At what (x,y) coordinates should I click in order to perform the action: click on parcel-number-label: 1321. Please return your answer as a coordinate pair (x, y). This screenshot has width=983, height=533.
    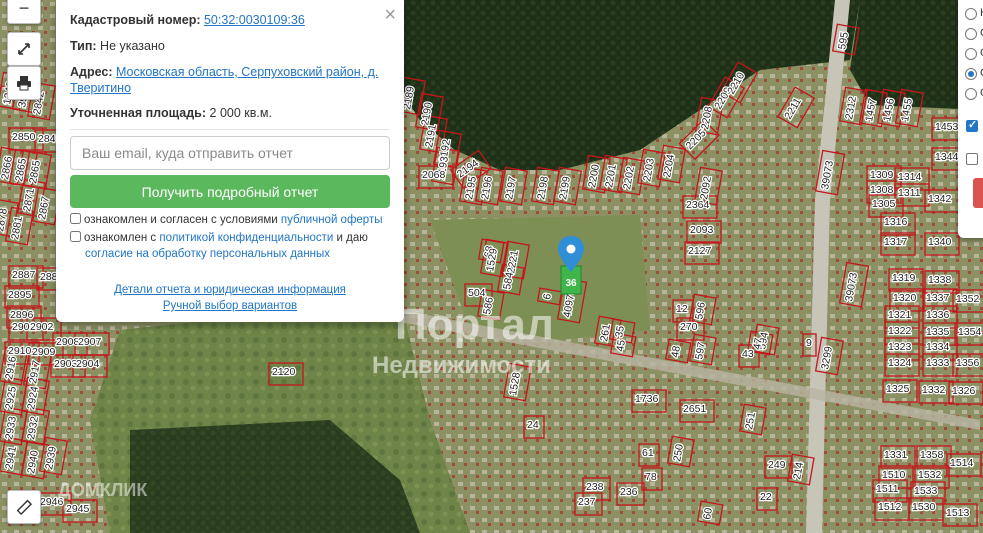
    Looking at the image, I should click on (900, 315).